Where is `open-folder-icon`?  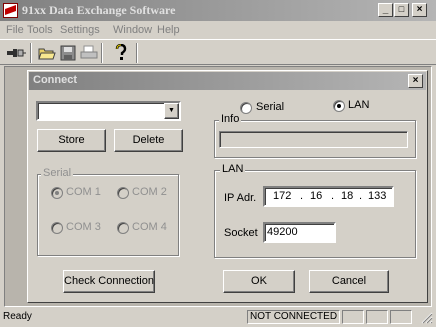
open-folder-icon is located at coordinates (47, 53).